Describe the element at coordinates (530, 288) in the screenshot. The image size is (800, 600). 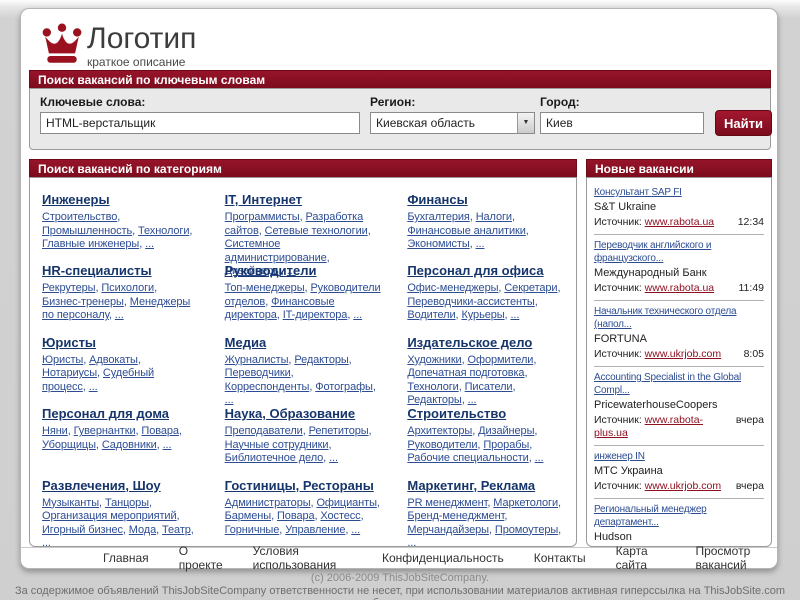
I see `category-sub-link: Секретари` at that location.